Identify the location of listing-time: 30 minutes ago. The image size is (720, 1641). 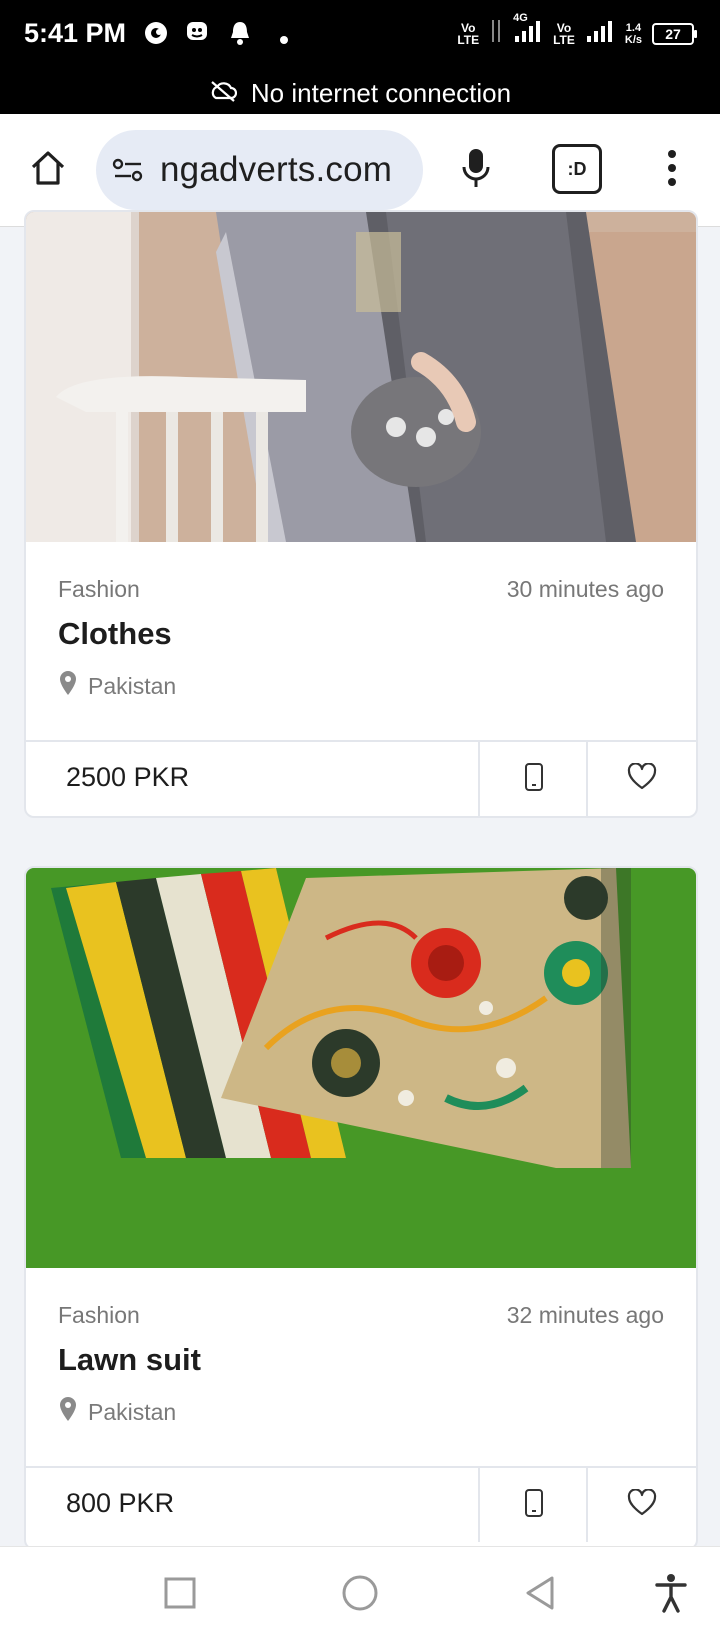
(585, 589).